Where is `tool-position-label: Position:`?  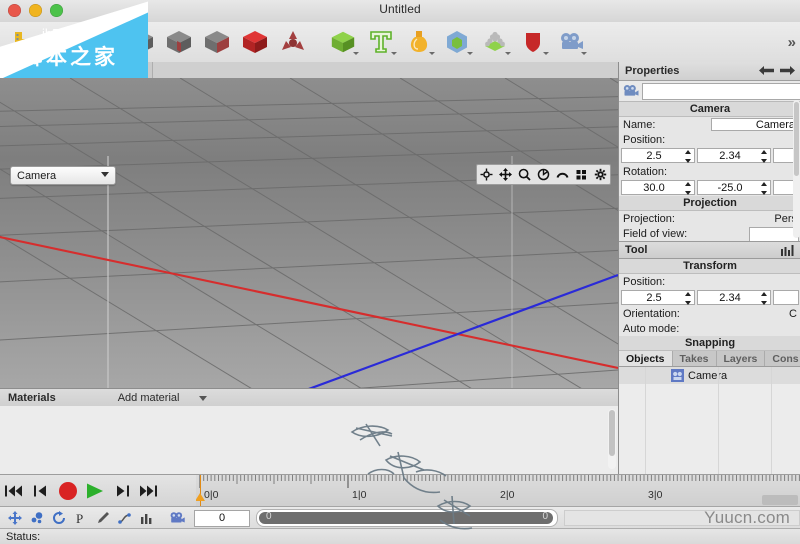 tool-position-label: Position: is located at coordinates (644, 281).